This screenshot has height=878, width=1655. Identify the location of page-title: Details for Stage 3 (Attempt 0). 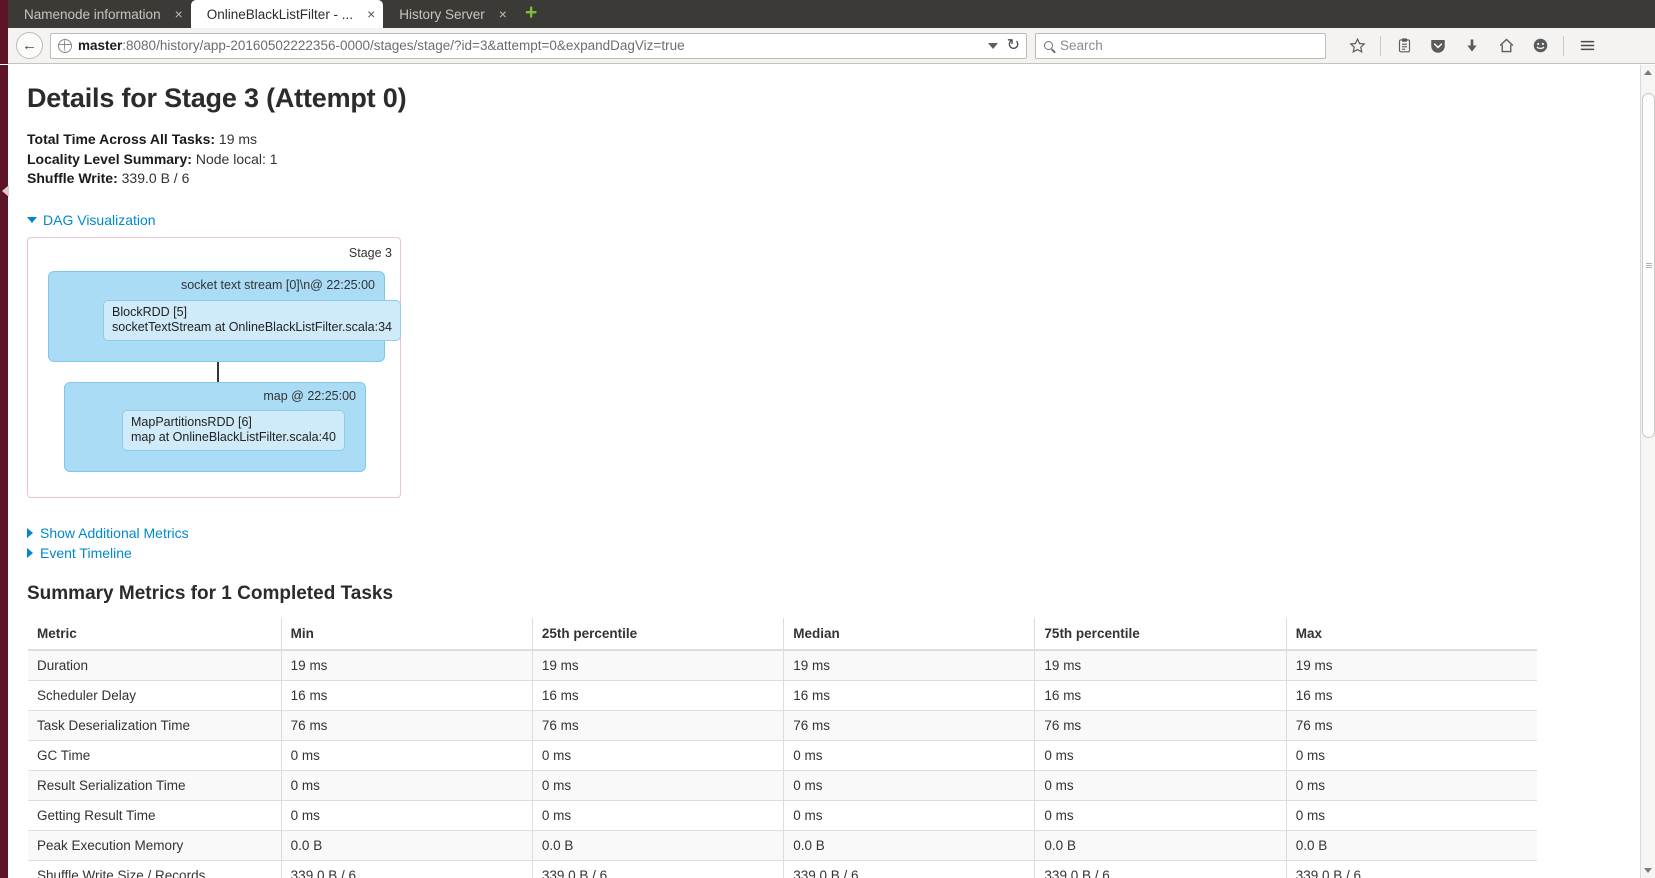
(217, 98).